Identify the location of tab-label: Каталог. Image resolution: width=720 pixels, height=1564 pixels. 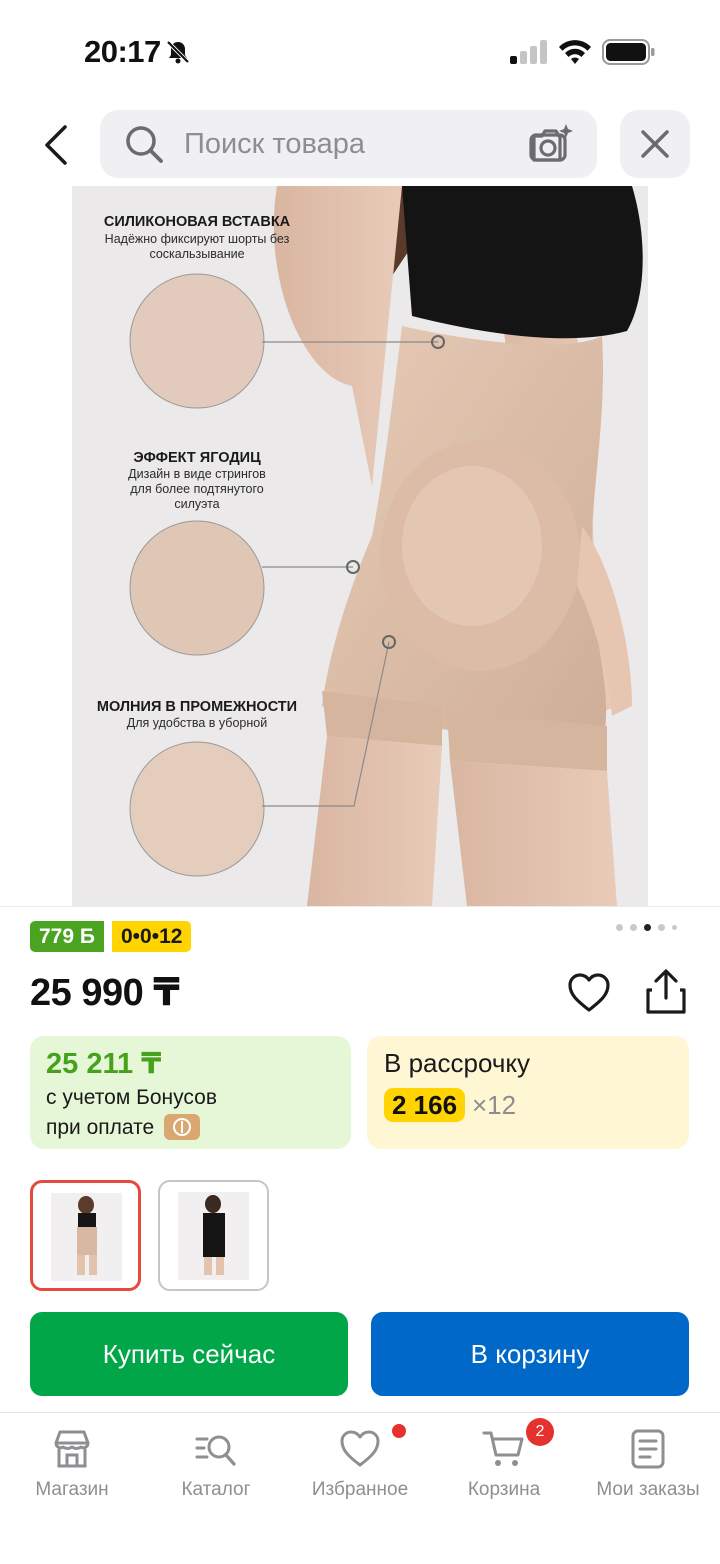
(216, 1489).